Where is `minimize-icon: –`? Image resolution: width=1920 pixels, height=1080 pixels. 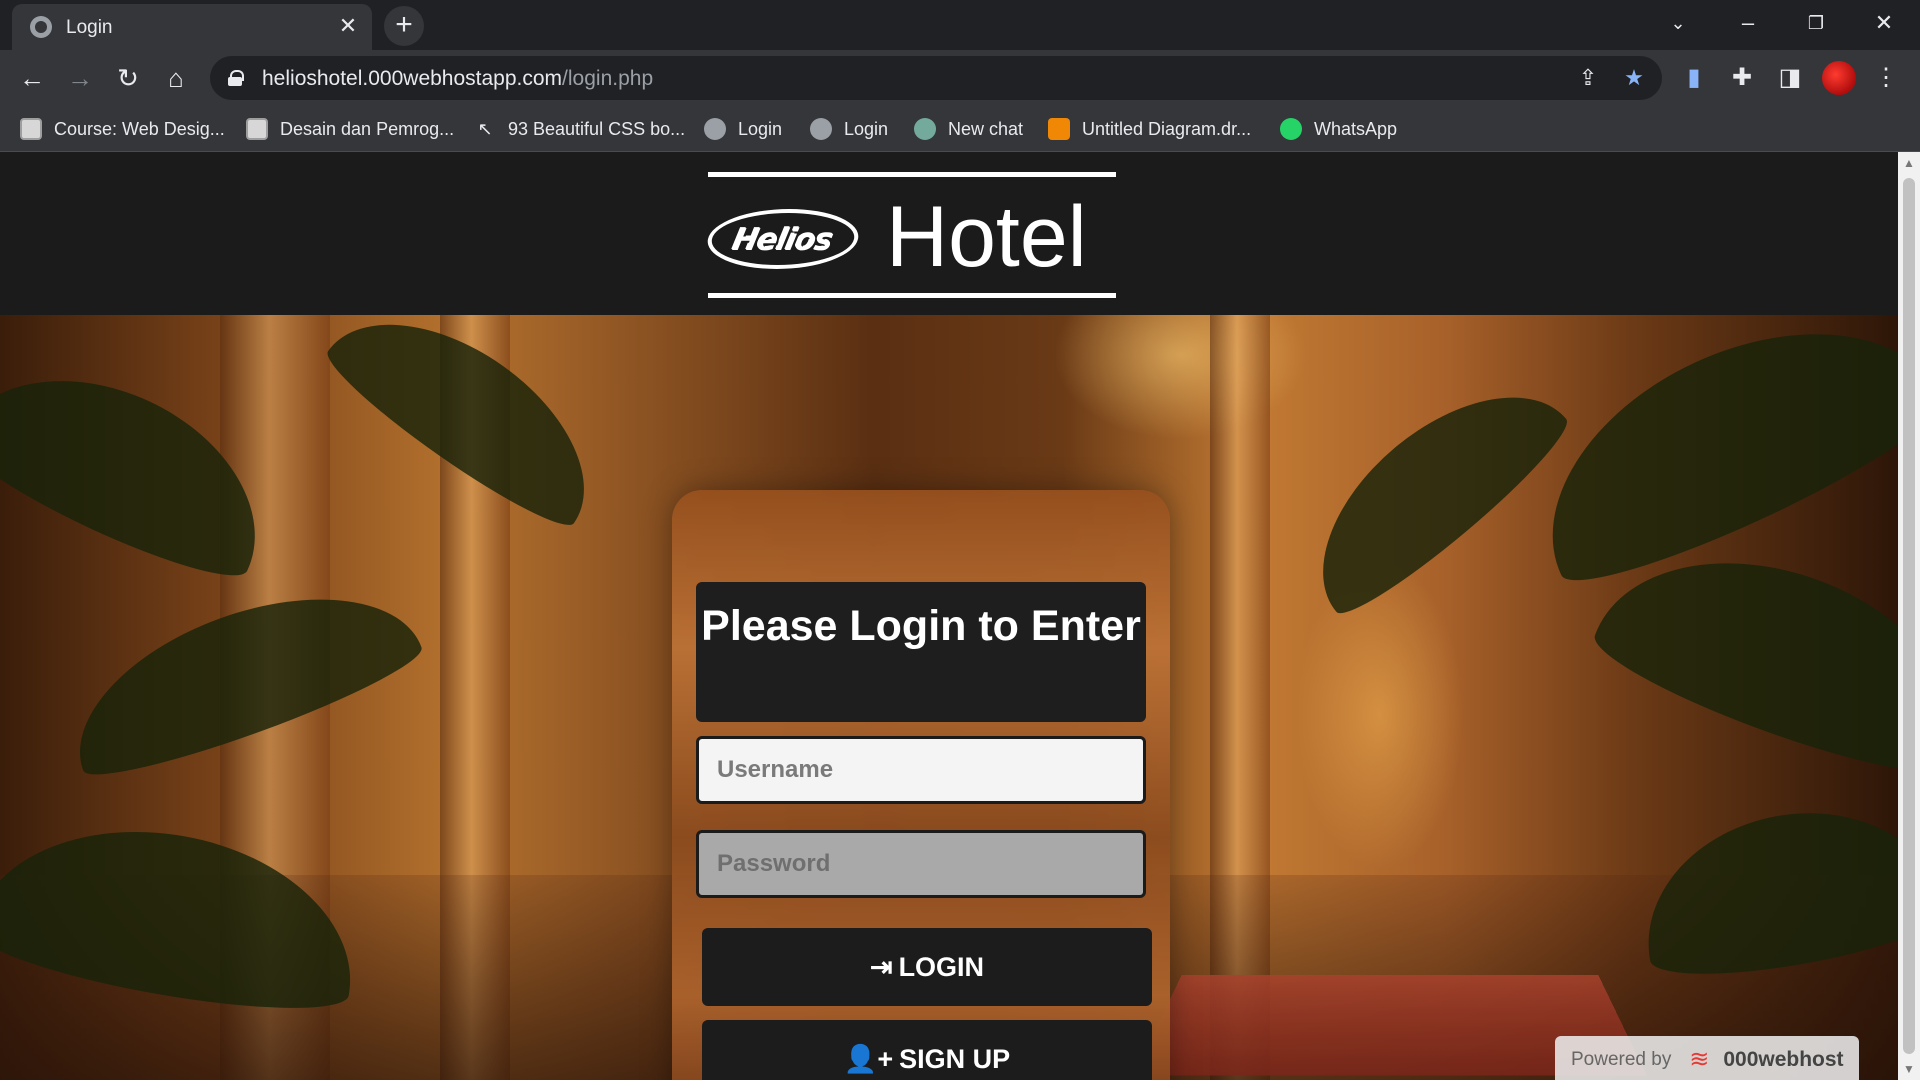 minimize-icon: – is located at coordinates (1748, 23).